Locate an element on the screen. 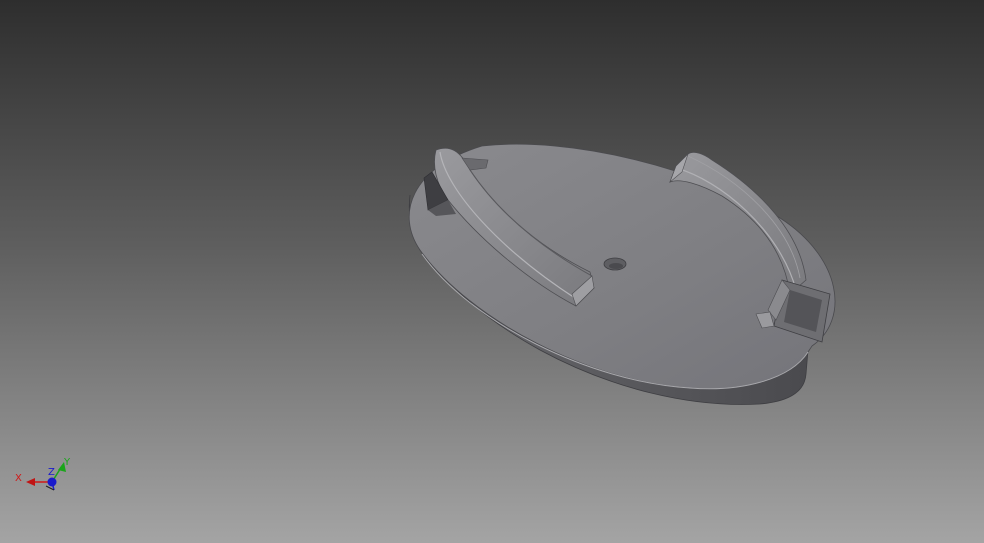  x-axis-label: X is located at coordinates (18, 478).